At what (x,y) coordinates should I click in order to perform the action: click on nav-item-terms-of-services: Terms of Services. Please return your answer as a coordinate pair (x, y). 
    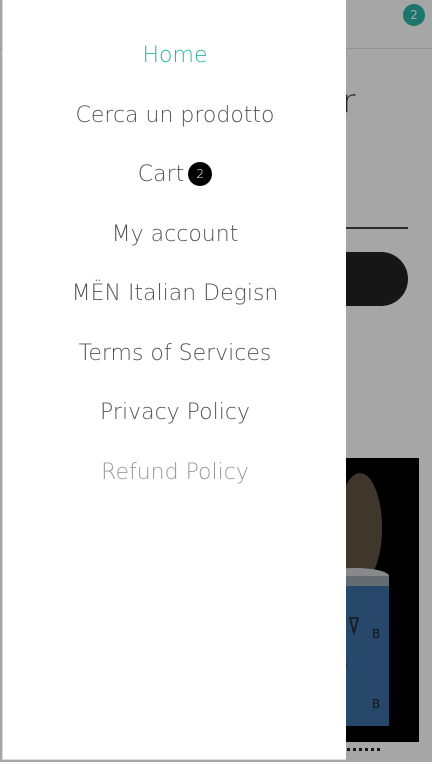
    Looking at the image, I should click on (175, 354).